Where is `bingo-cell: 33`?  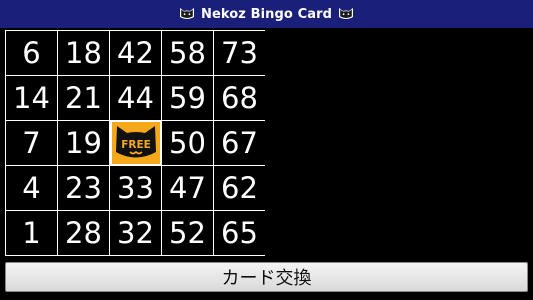 bingo-cell: 33 is located at coordinates (135, 188).